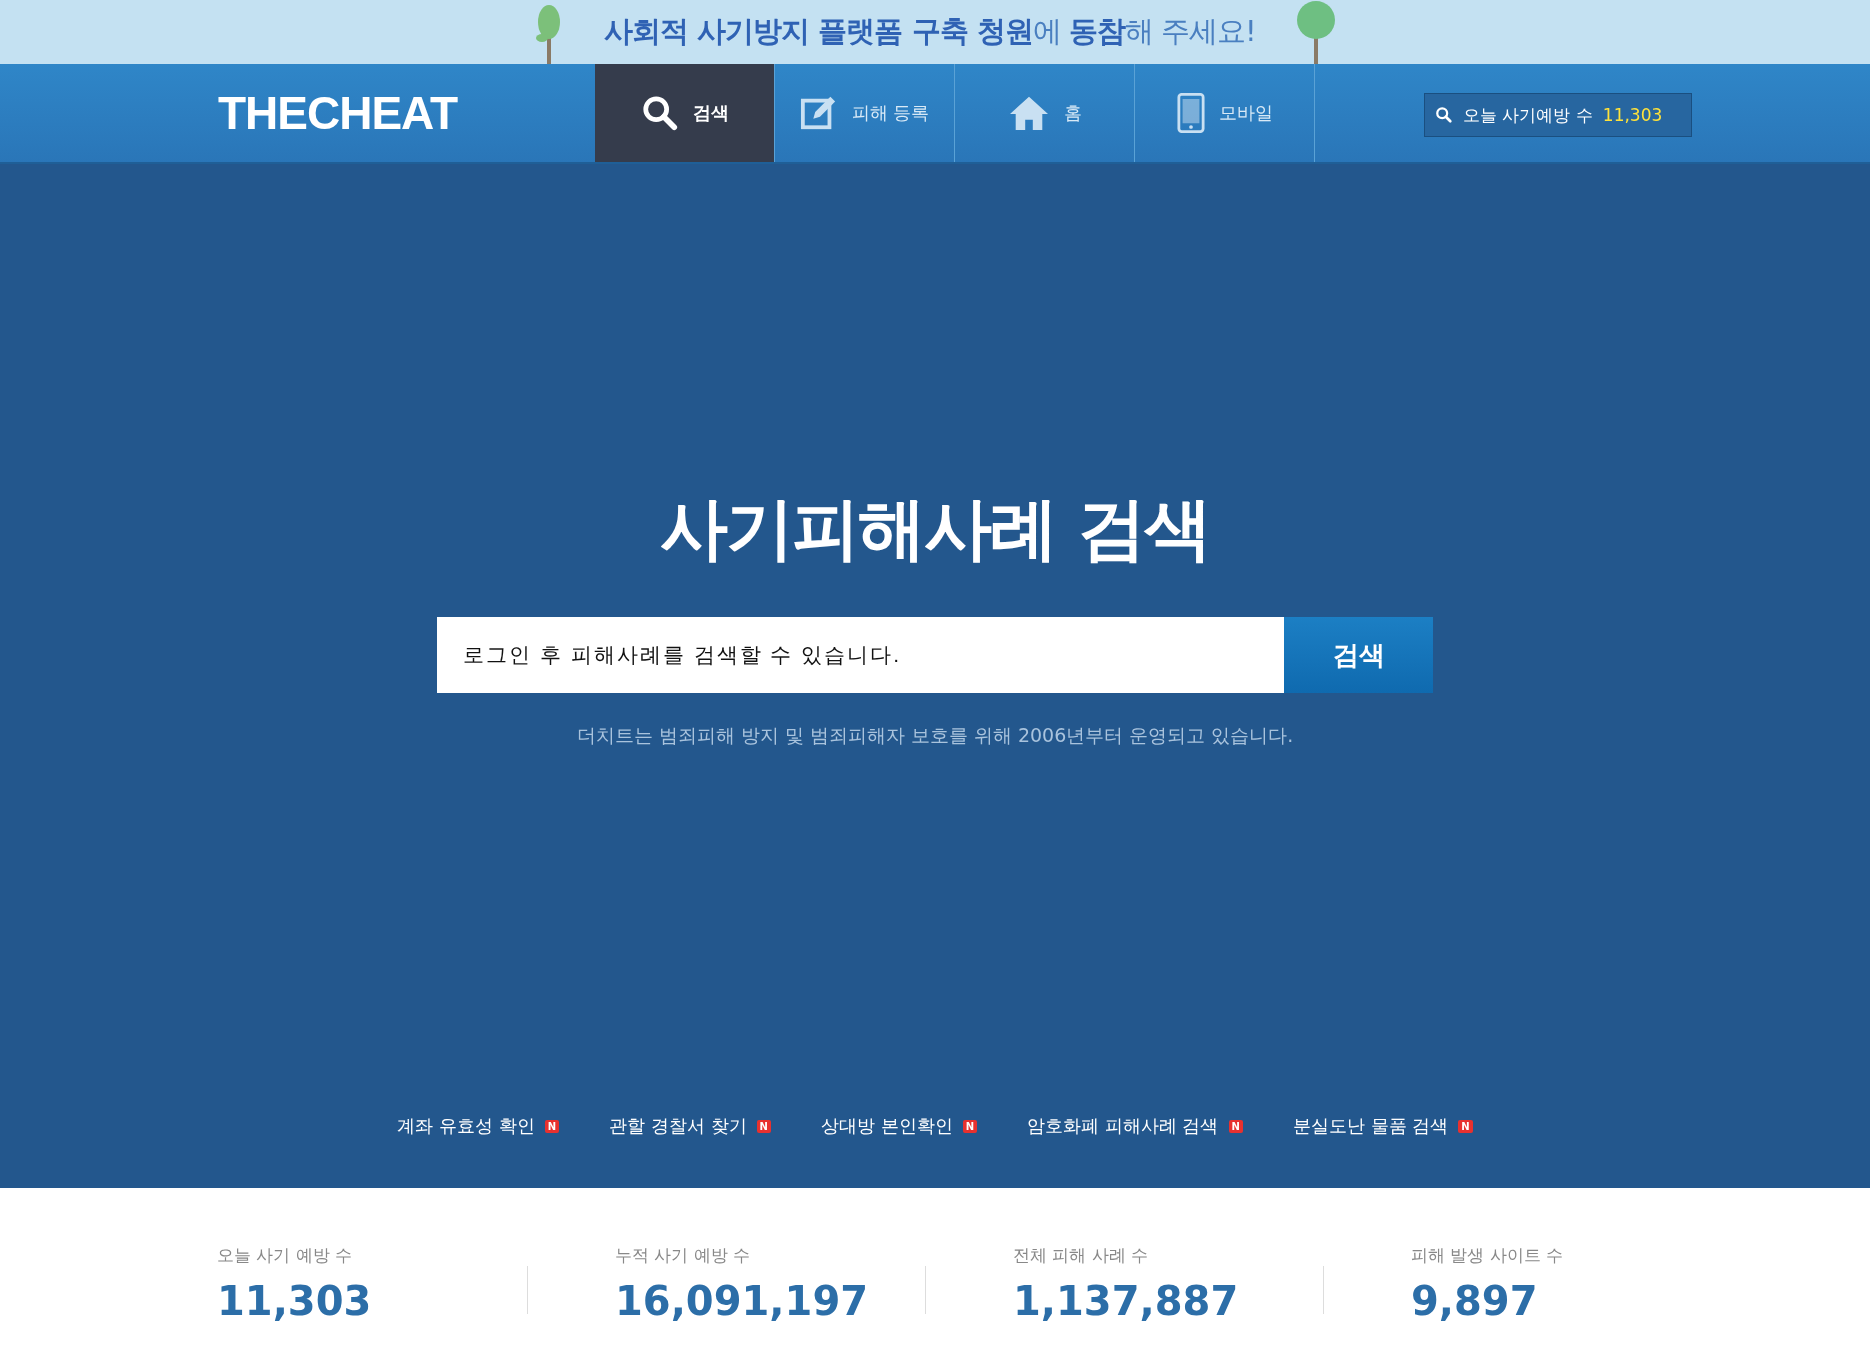 Image resolution: width=1870 pixels, height=1366 pixels. What do you see at coordinates (865, 113) in the screenshot?
I see `nav-tab: 피해 등록` at bounding box center [865, 113].